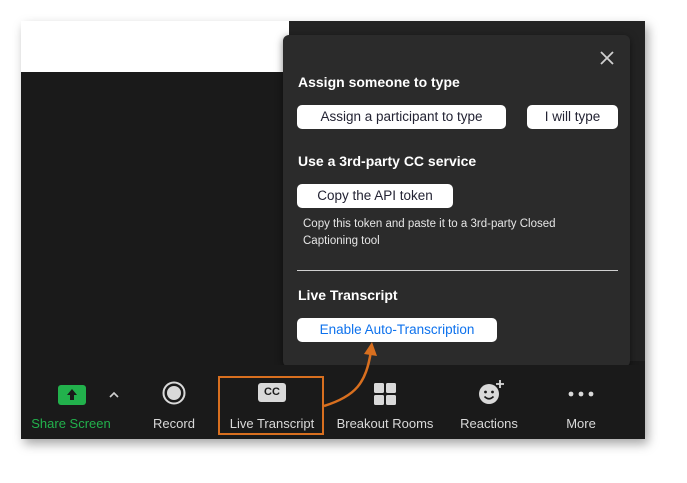 The width and height of the screenshot is (687, 483). I want to click on annotation-arrow, so click(350, 375).